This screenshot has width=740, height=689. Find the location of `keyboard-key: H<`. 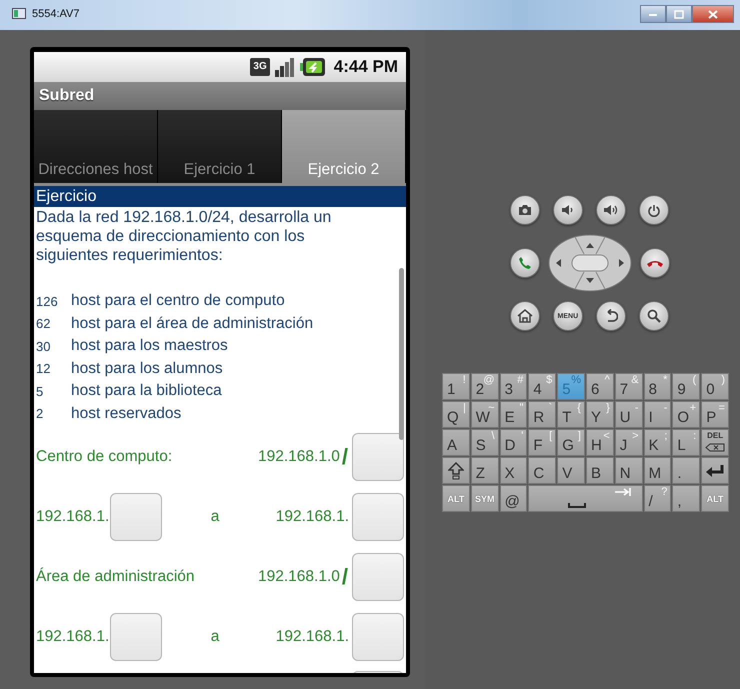

keyboard-key: H< is located at coordinates (600, 442).